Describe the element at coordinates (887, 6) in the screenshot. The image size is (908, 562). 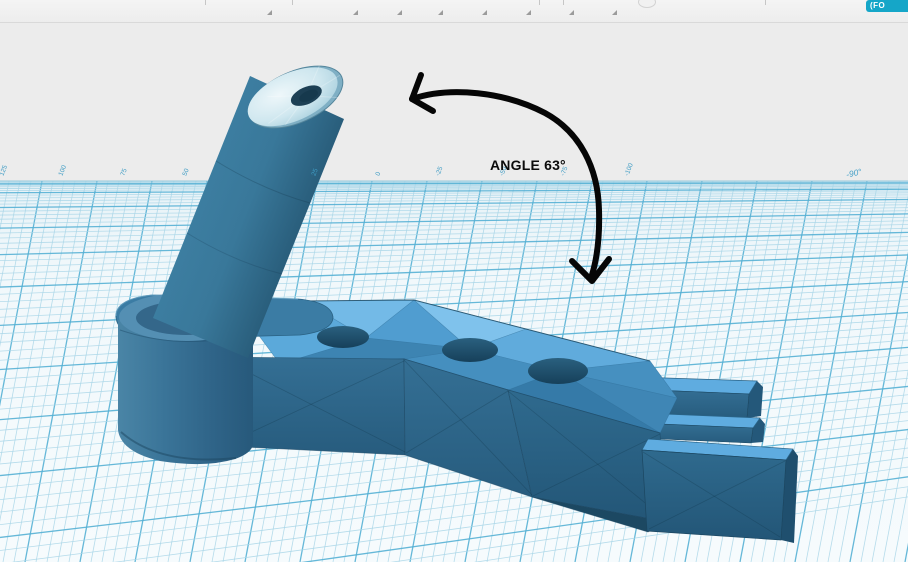
I see `overflow-button: (FO` at that location.